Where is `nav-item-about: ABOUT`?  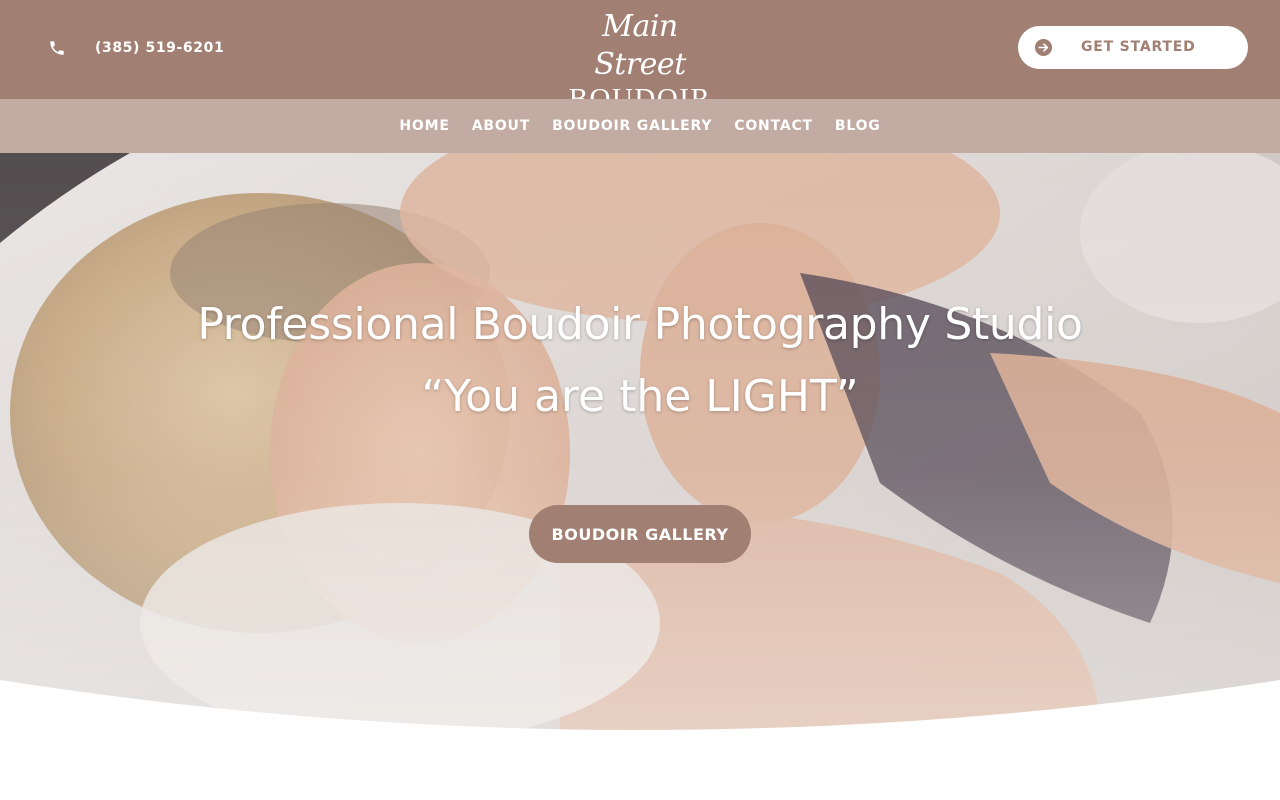
nav-item-about: ABOUT is located at coordinates (501, 126).